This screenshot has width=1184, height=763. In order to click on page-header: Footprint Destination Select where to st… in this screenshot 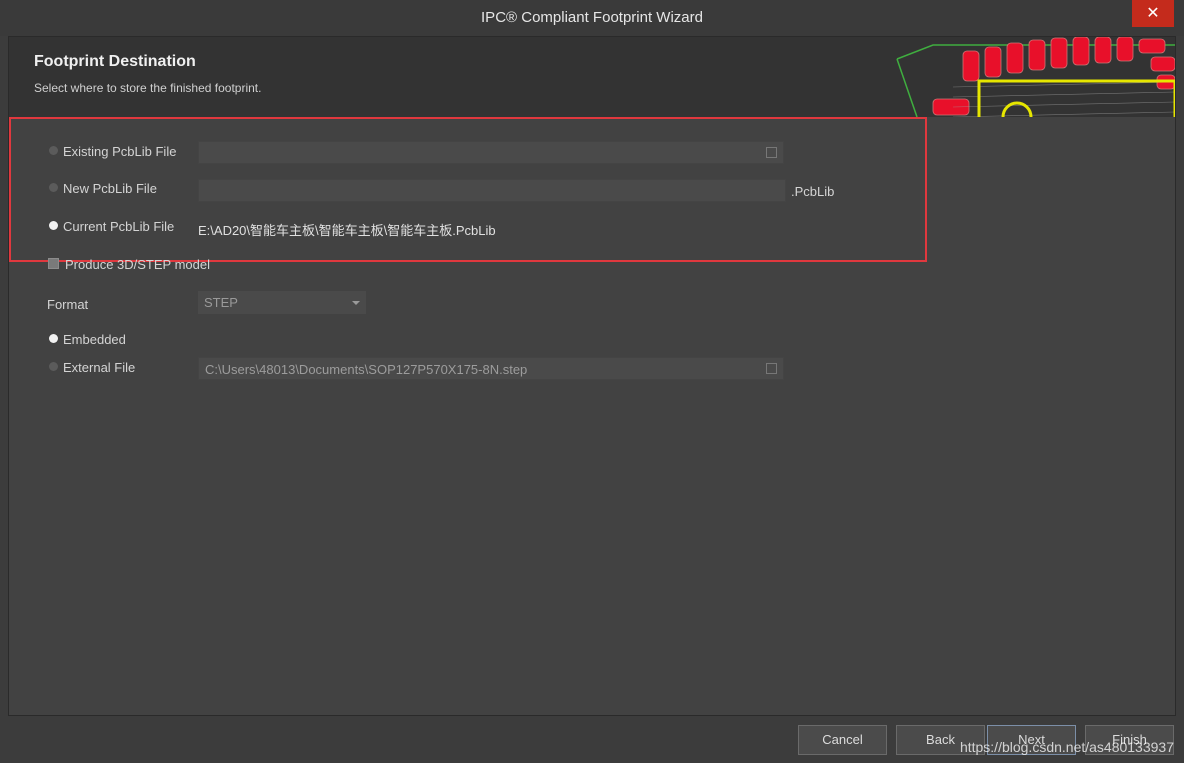, I will do `click(592, 77)`.